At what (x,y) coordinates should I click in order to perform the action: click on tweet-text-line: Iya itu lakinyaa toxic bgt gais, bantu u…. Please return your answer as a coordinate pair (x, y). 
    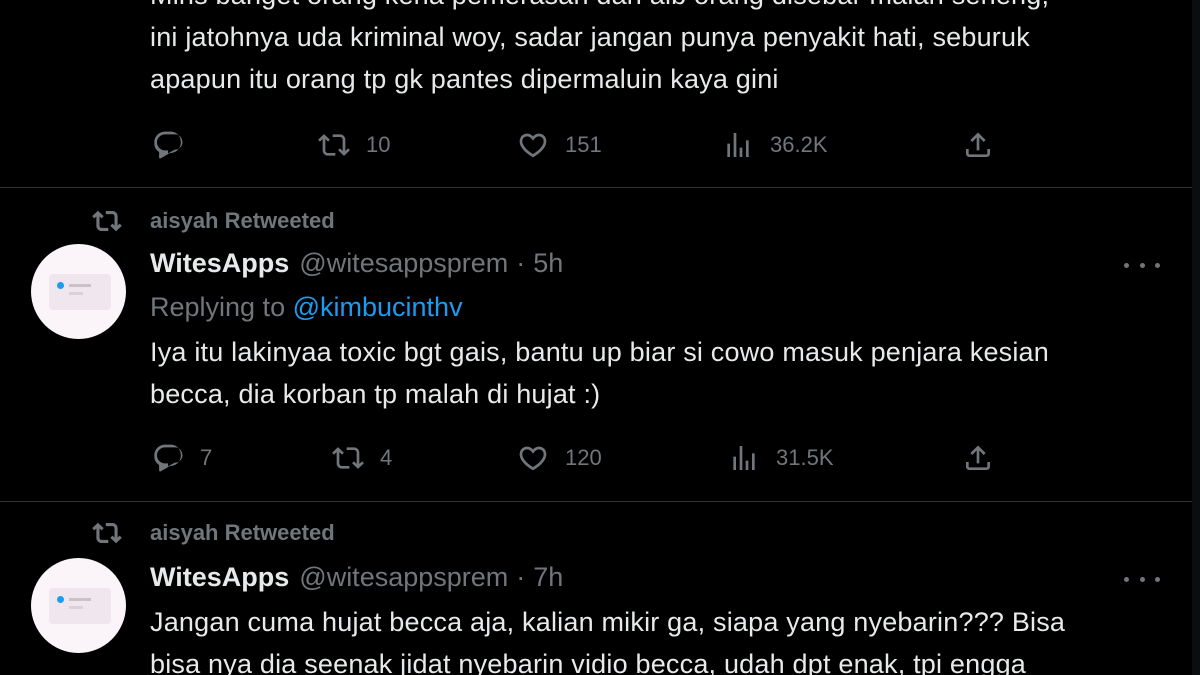
    Looking at the image, I should click on (599, 352).